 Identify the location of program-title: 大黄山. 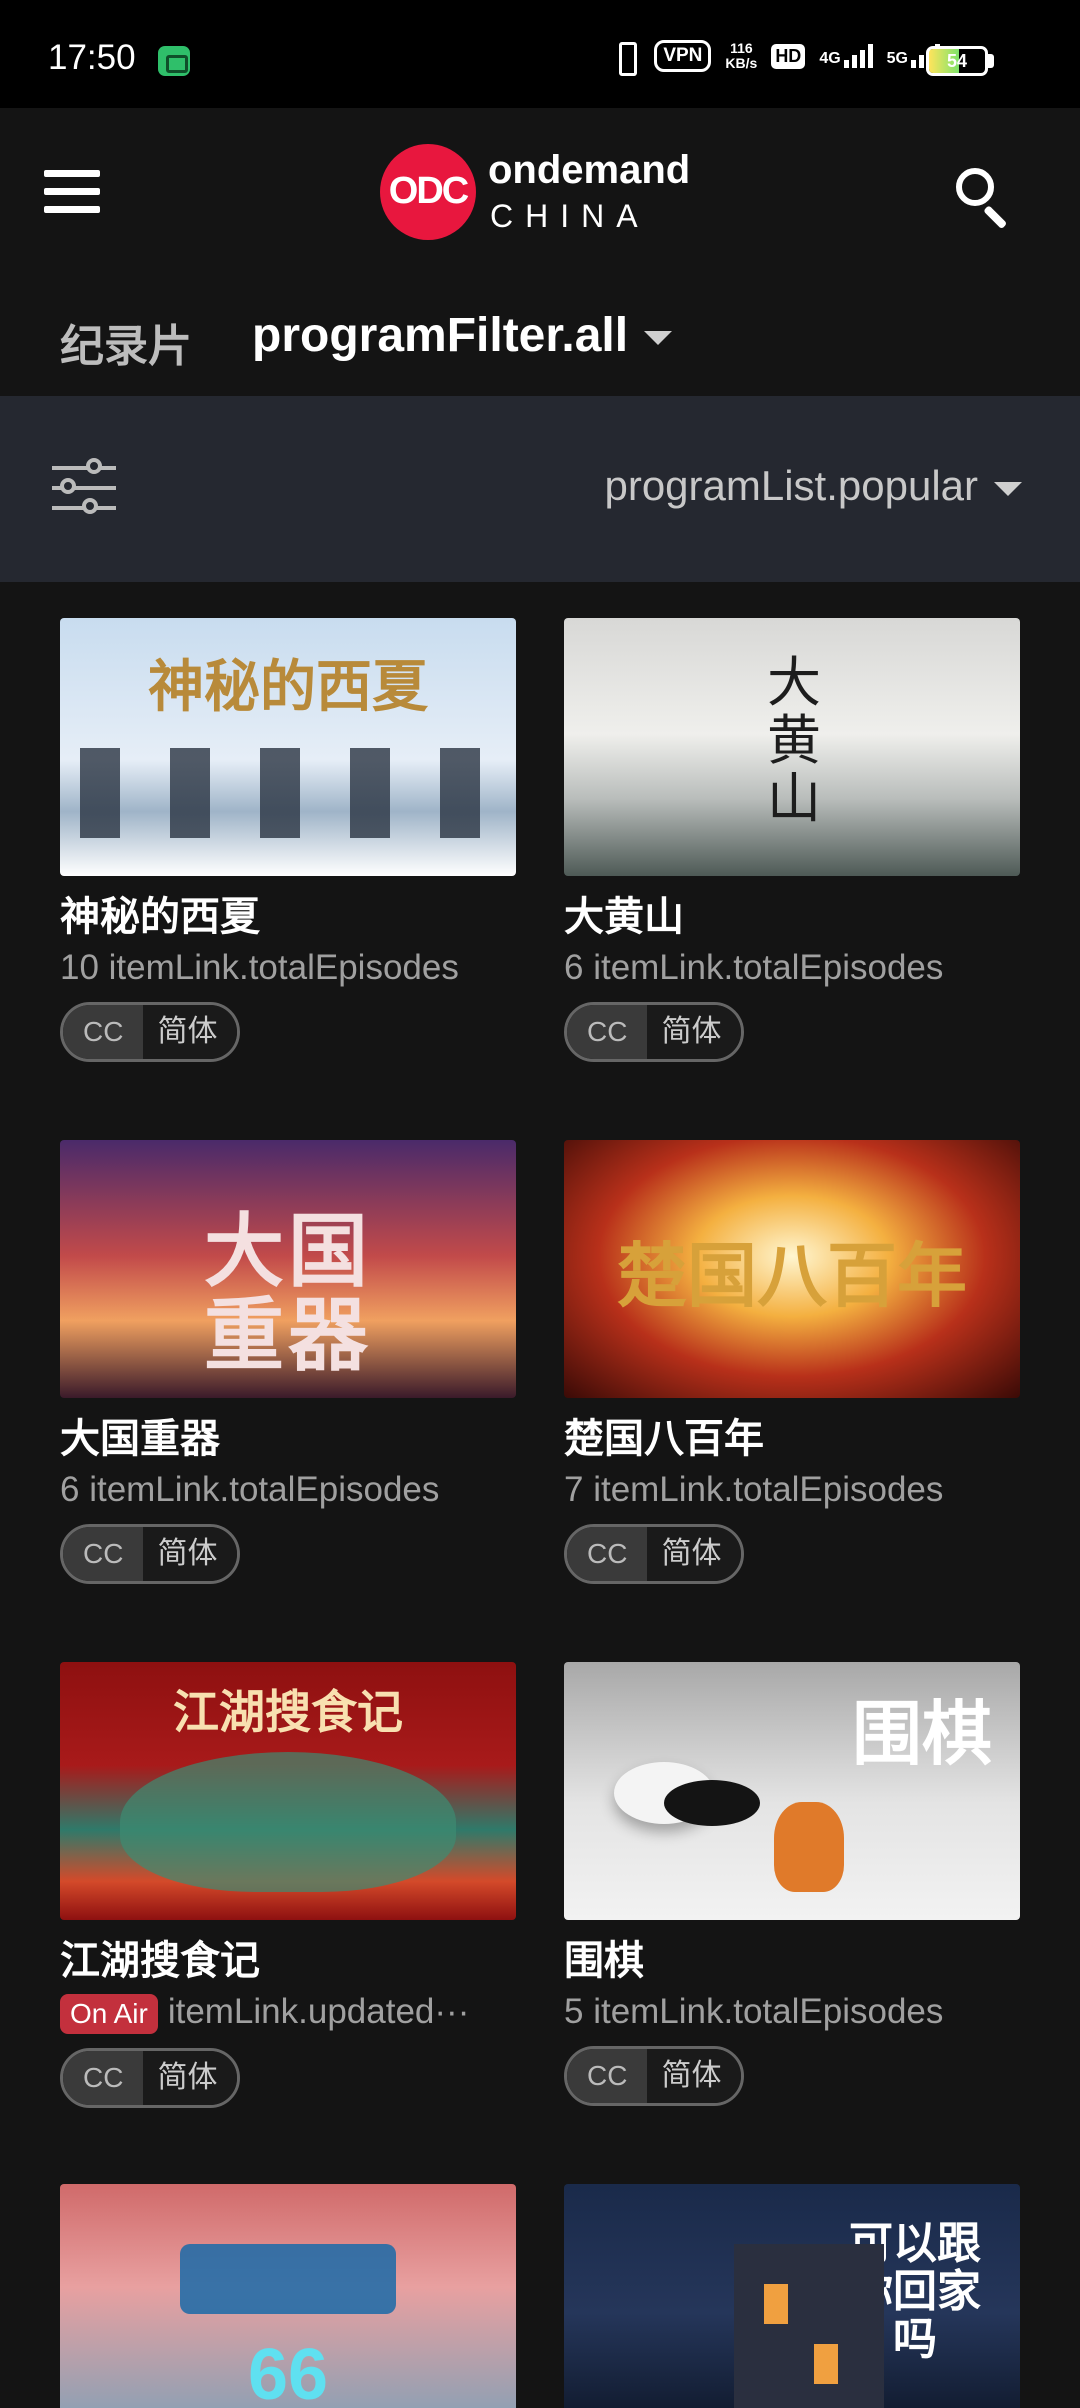
(624, 917).